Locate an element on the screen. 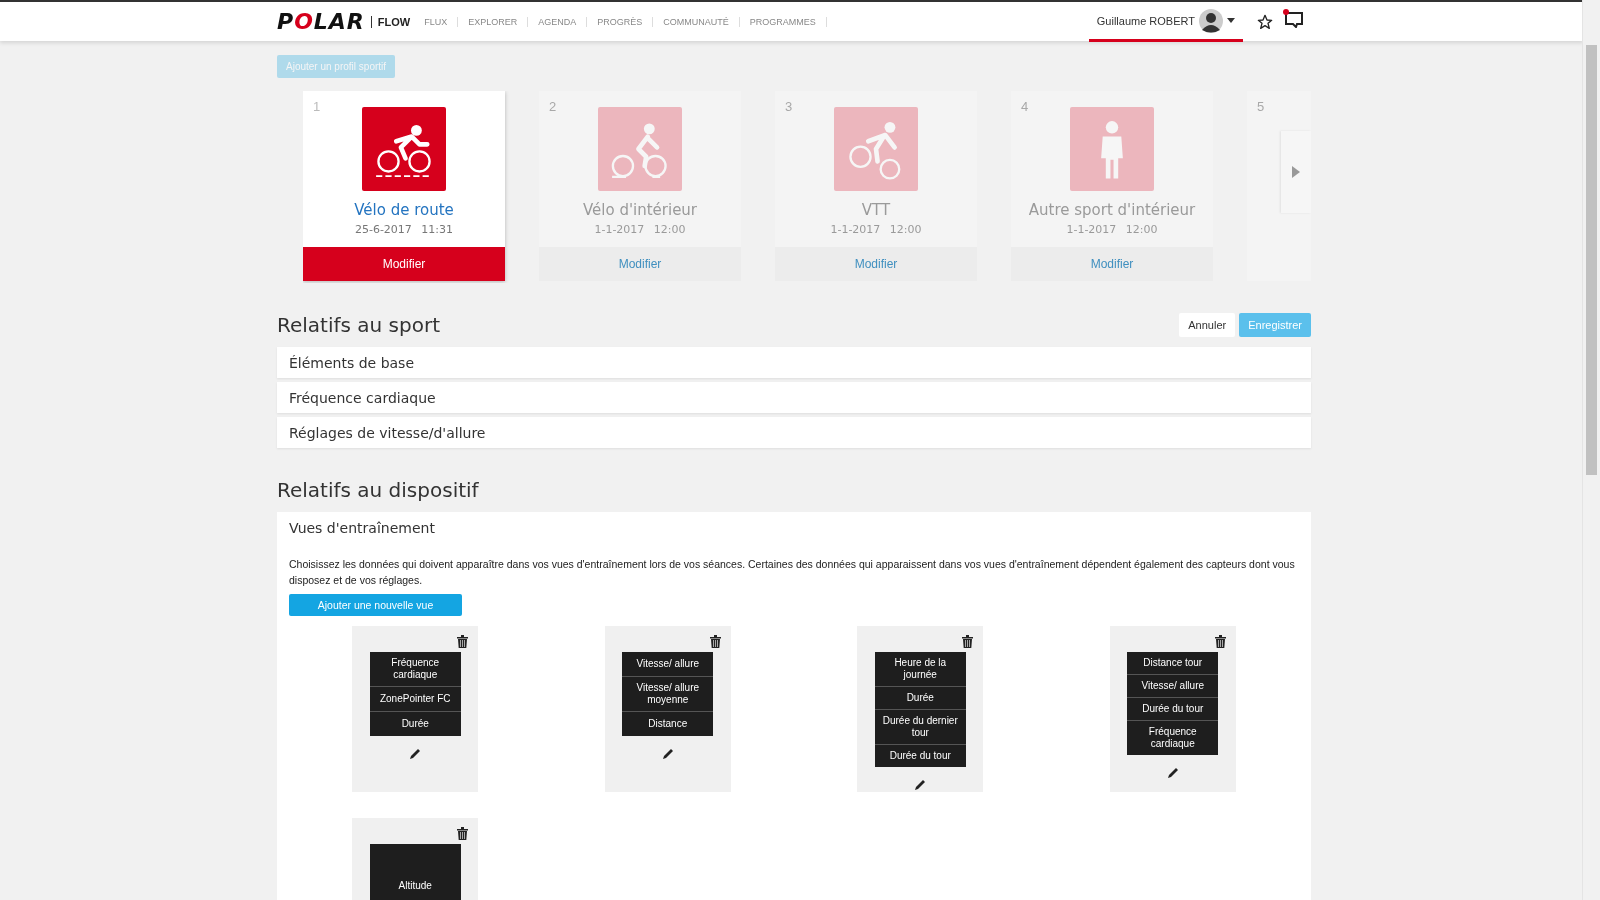 This screenshot has height=900, width=1600. profile-name: VTT is located at coordinates (876, 210).